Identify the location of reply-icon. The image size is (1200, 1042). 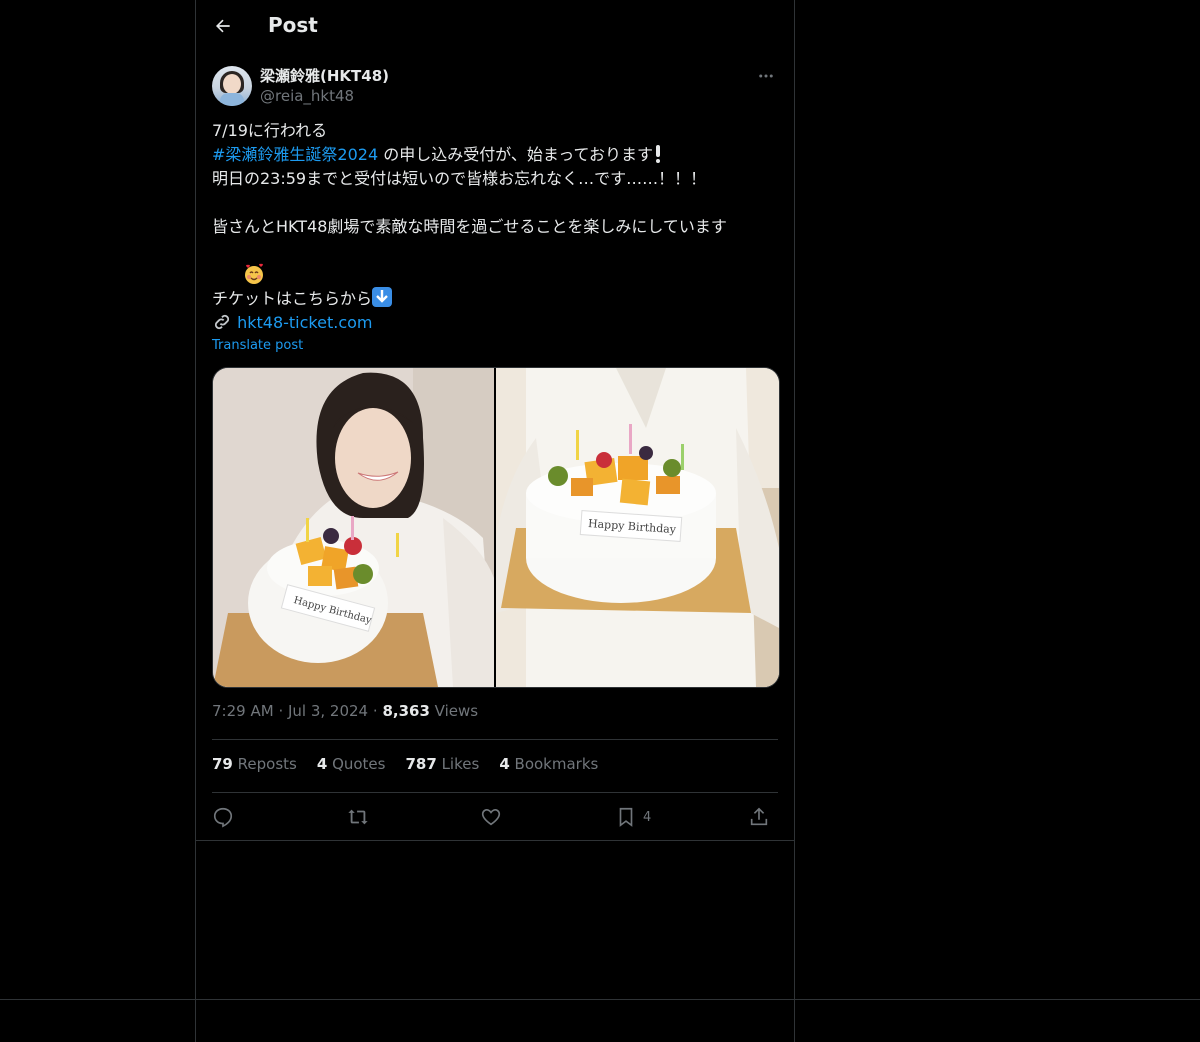
(223, 817).